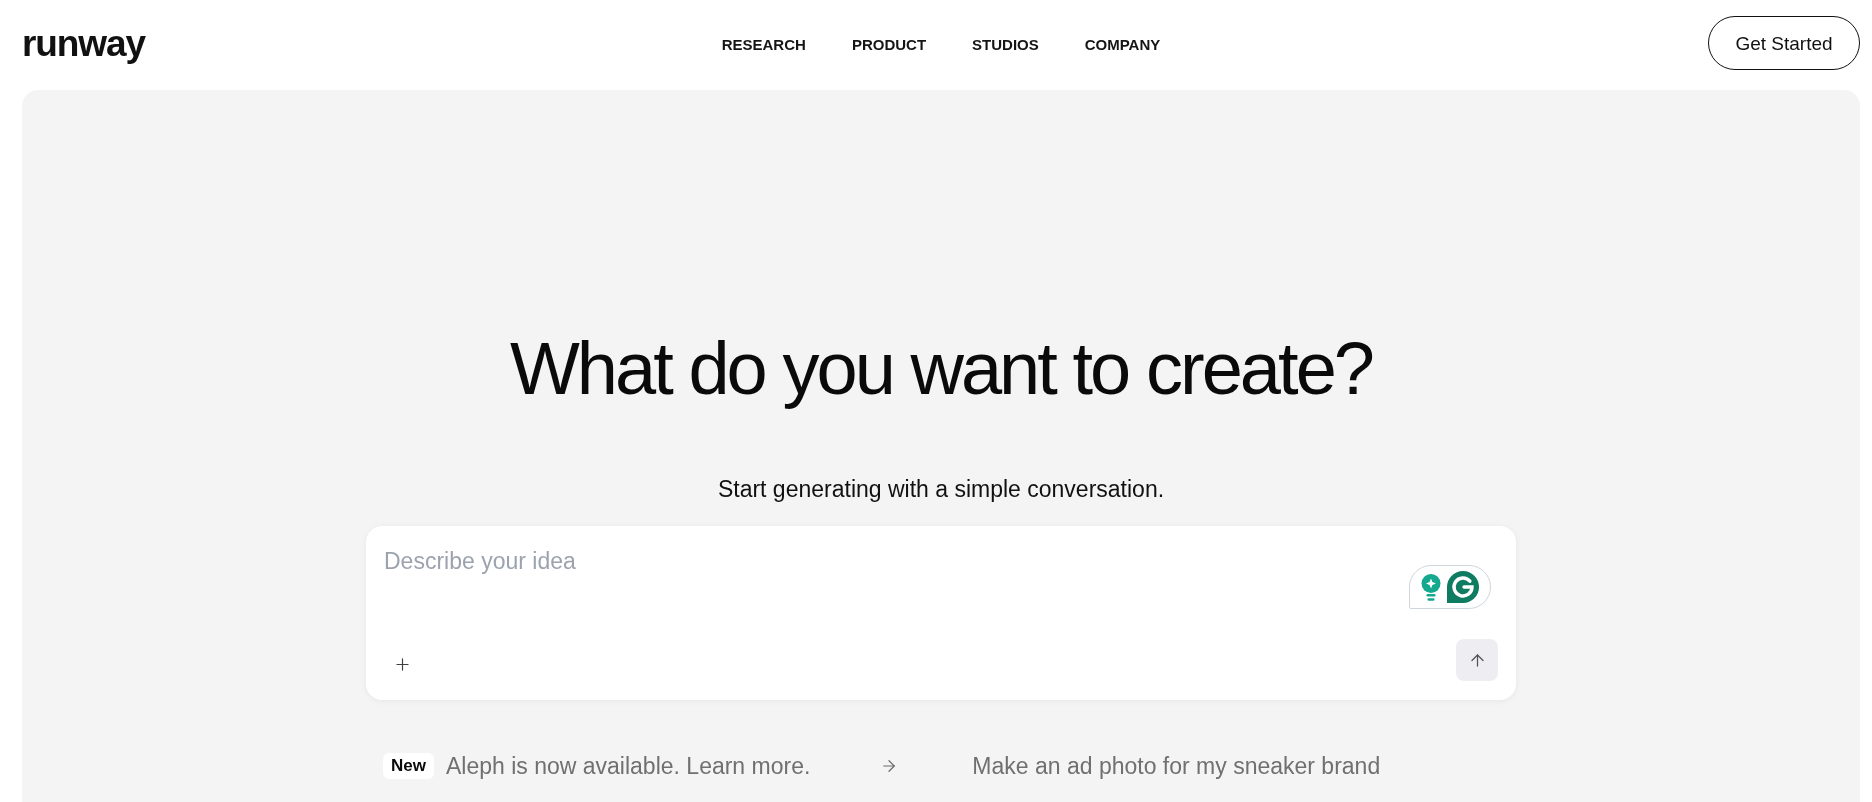  Describe the element at coordinates (889, 44) in the screenshot. I see `nav-link: PRODUCT` at that location.